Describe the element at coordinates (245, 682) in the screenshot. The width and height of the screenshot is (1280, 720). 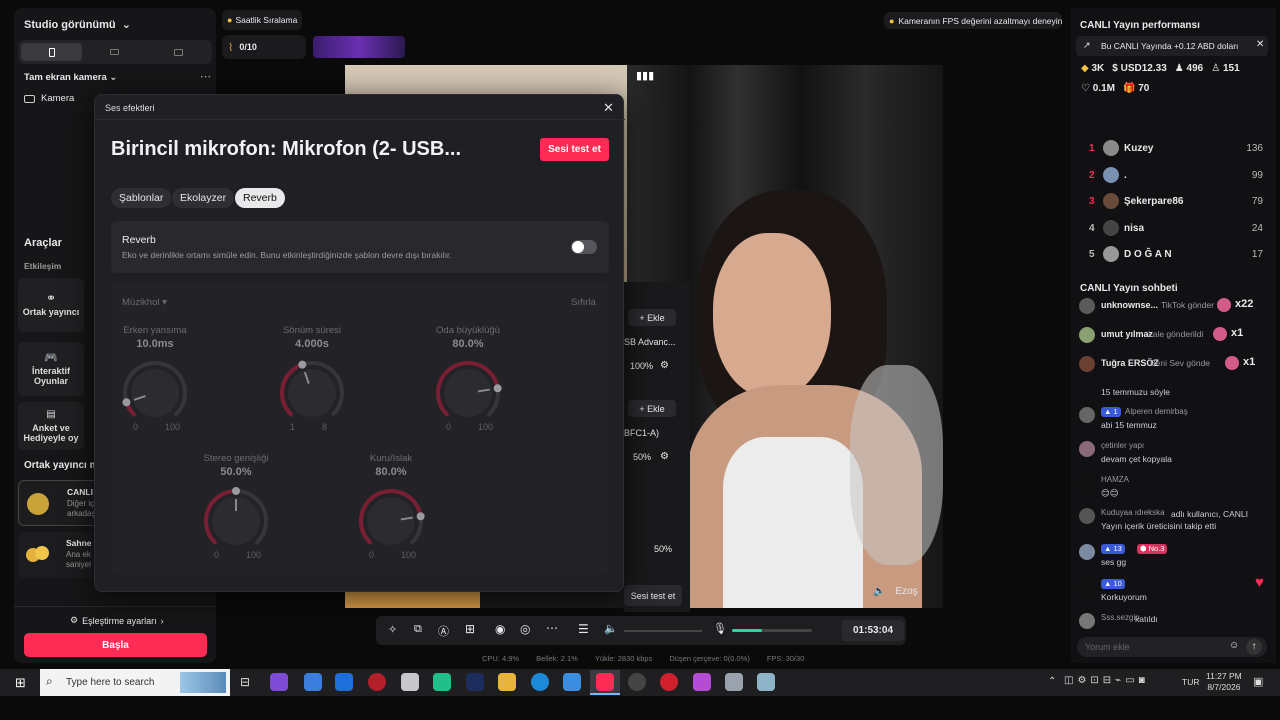
I see `task-view-icon: ⊟` at that location.